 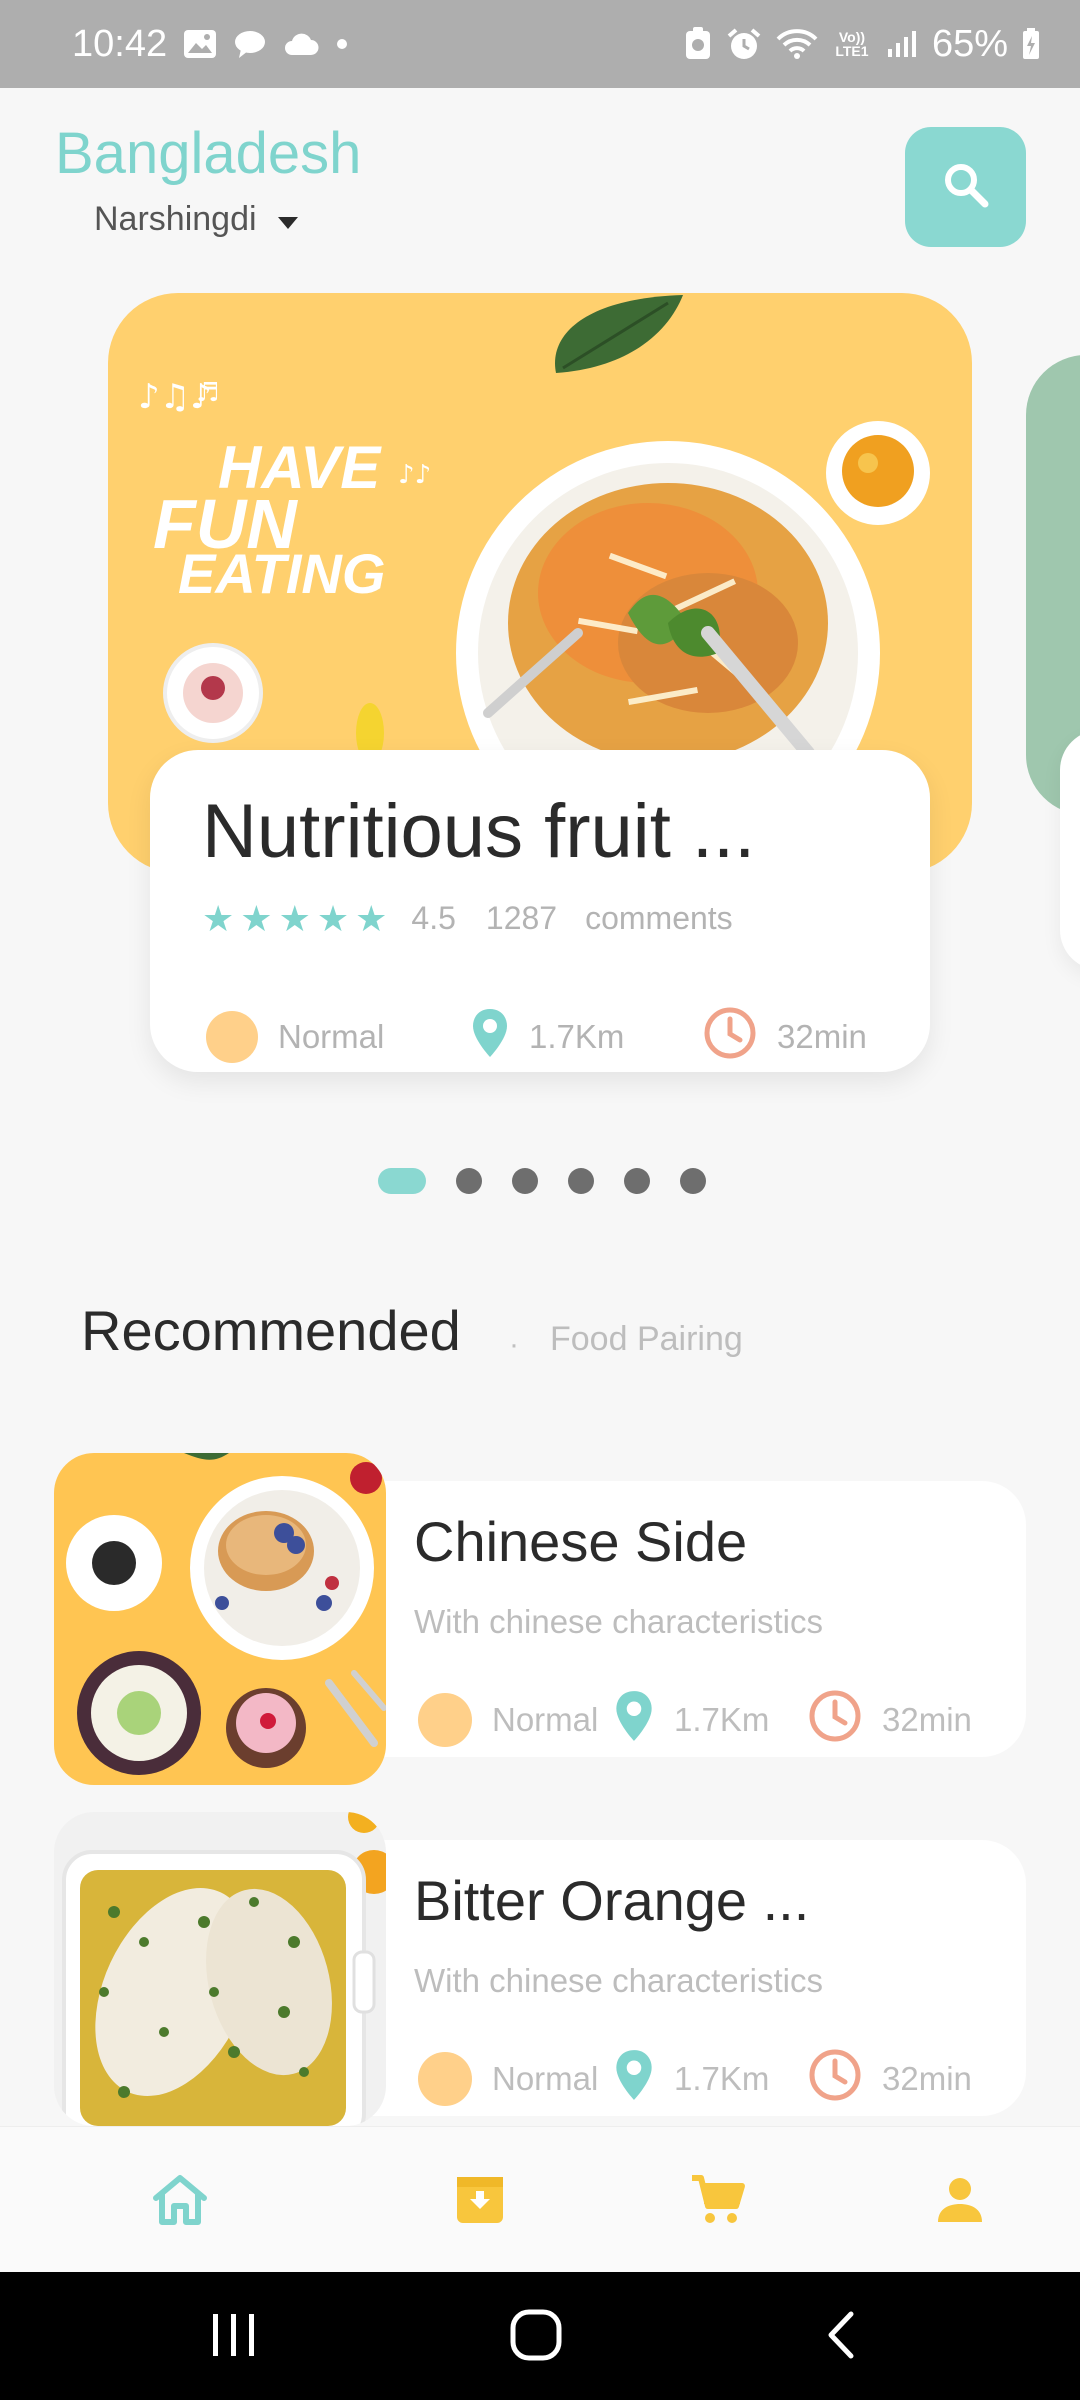 I want to click on nav-cart, so click(x=718, y=2202).